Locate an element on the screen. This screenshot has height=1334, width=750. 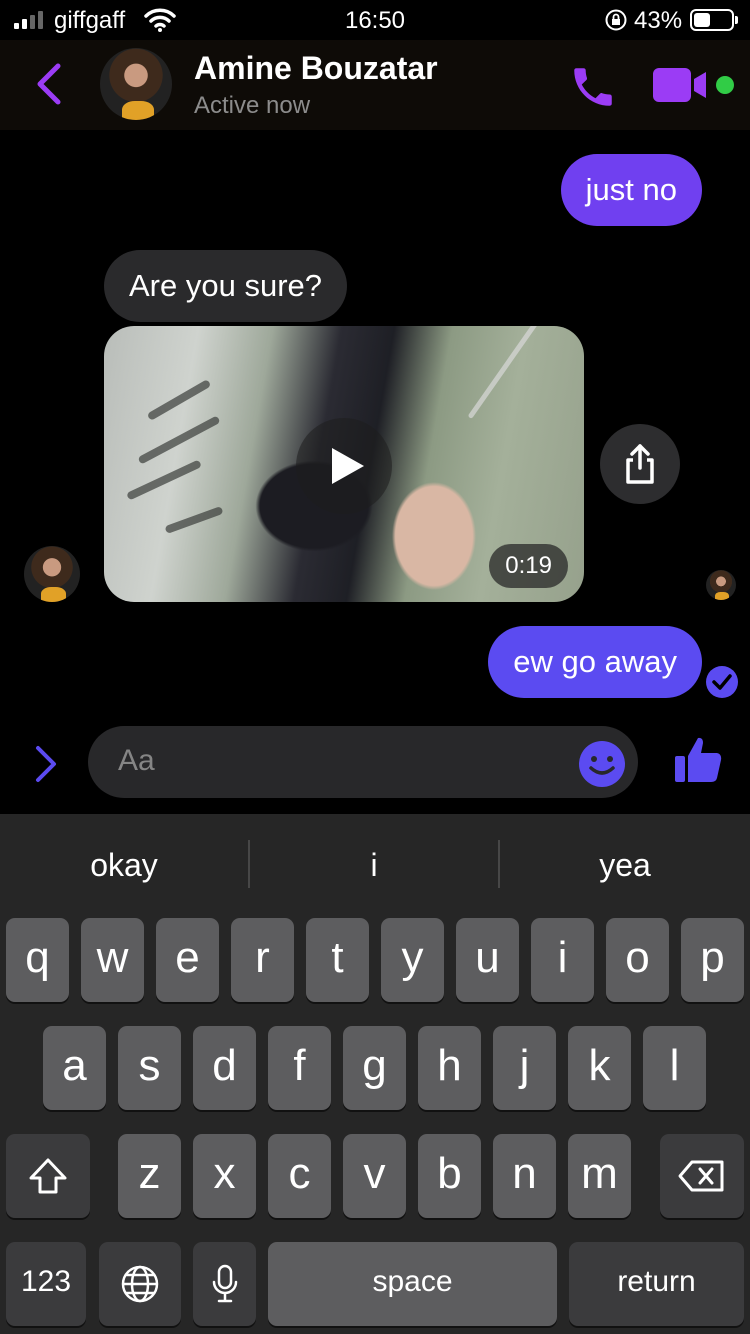
key-z: z is located at coordinates (149, 1176).